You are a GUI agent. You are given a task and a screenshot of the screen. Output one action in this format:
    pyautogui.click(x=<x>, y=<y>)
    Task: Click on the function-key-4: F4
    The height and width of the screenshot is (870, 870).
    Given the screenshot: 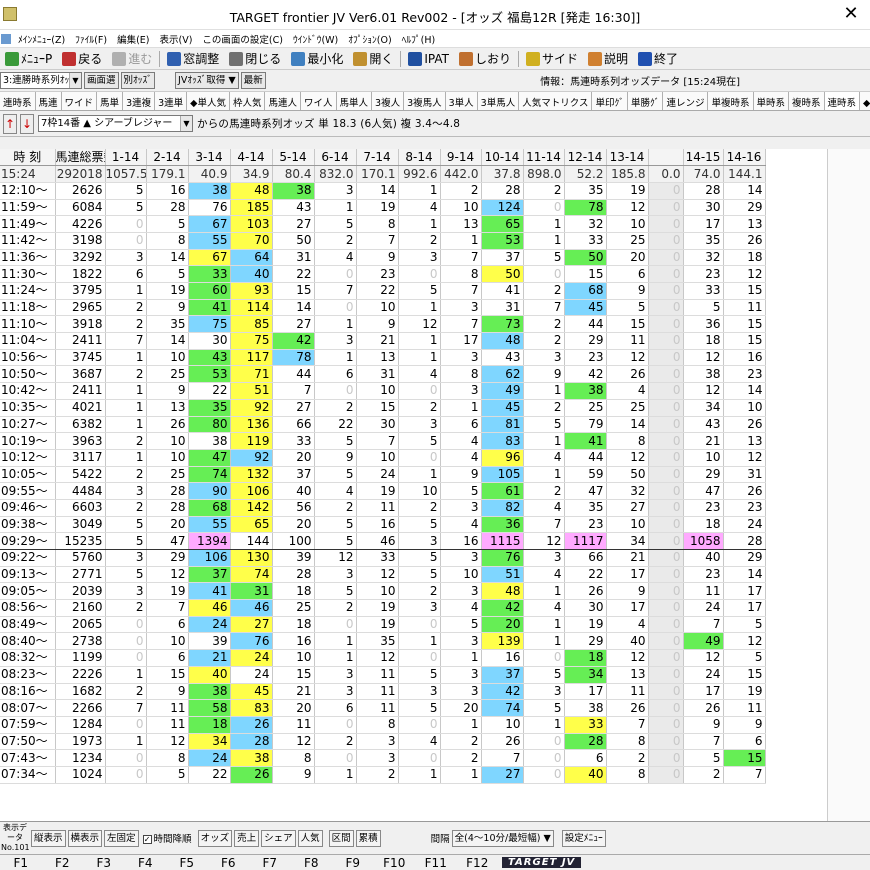 What is the action you would take?
    pyautogui.click(x=146, y=863)
    